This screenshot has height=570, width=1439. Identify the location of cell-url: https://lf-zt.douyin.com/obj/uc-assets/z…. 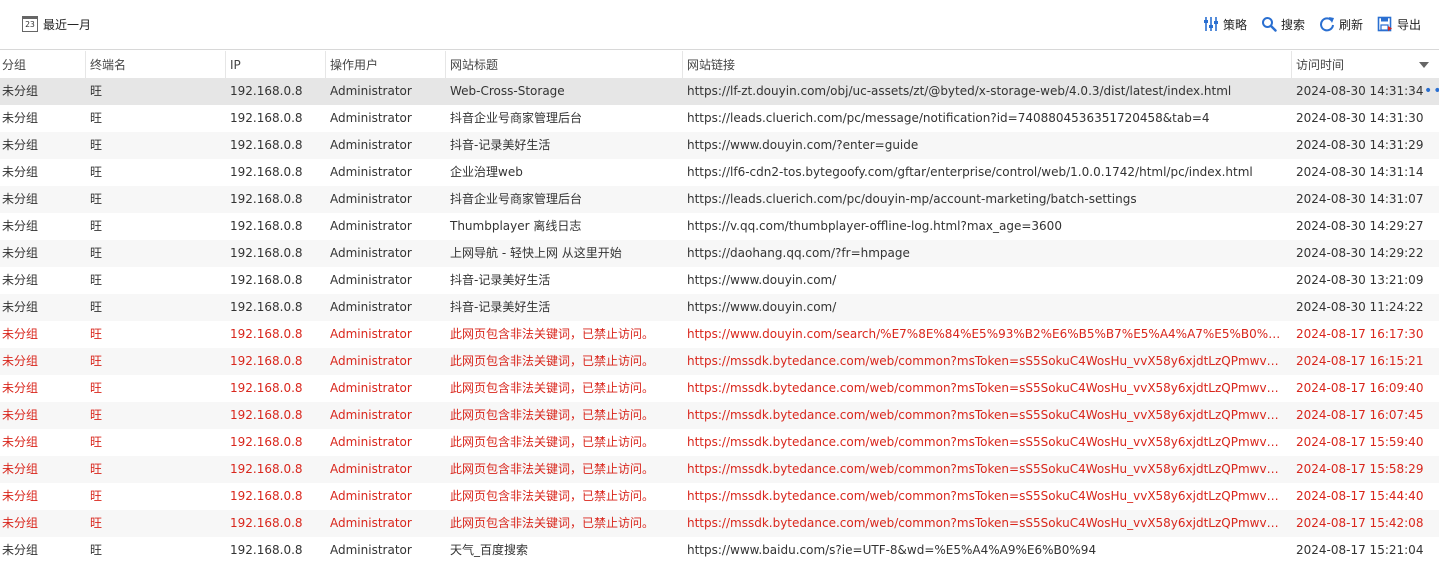
(959, 91).